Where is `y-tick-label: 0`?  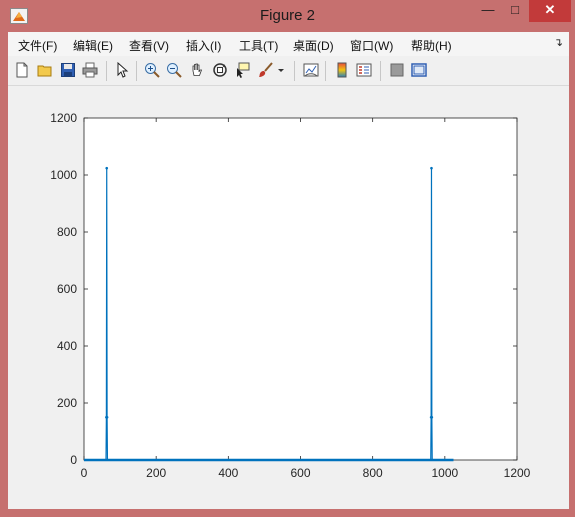 y-tick-label: 0 is located at coordinates (73, 460).